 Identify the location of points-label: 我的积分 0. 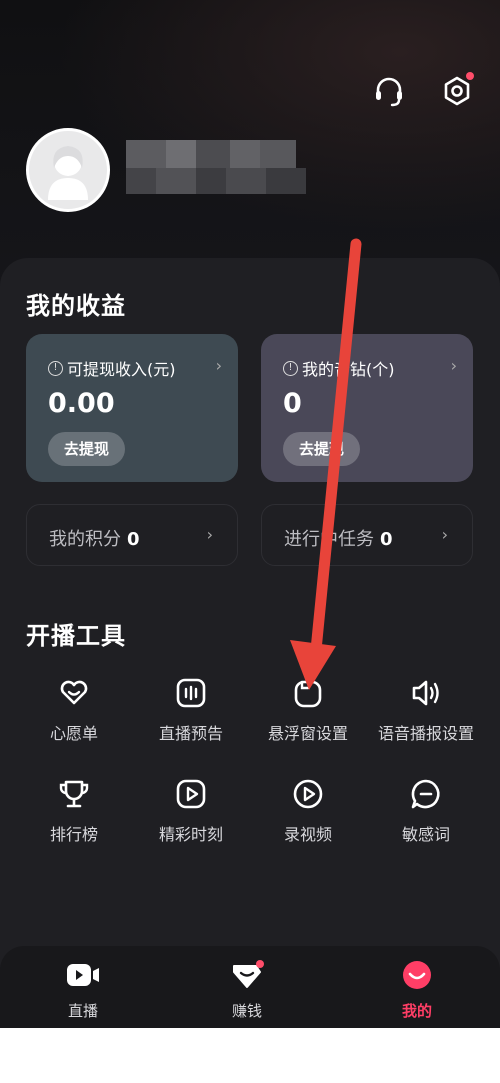
(94, 538).